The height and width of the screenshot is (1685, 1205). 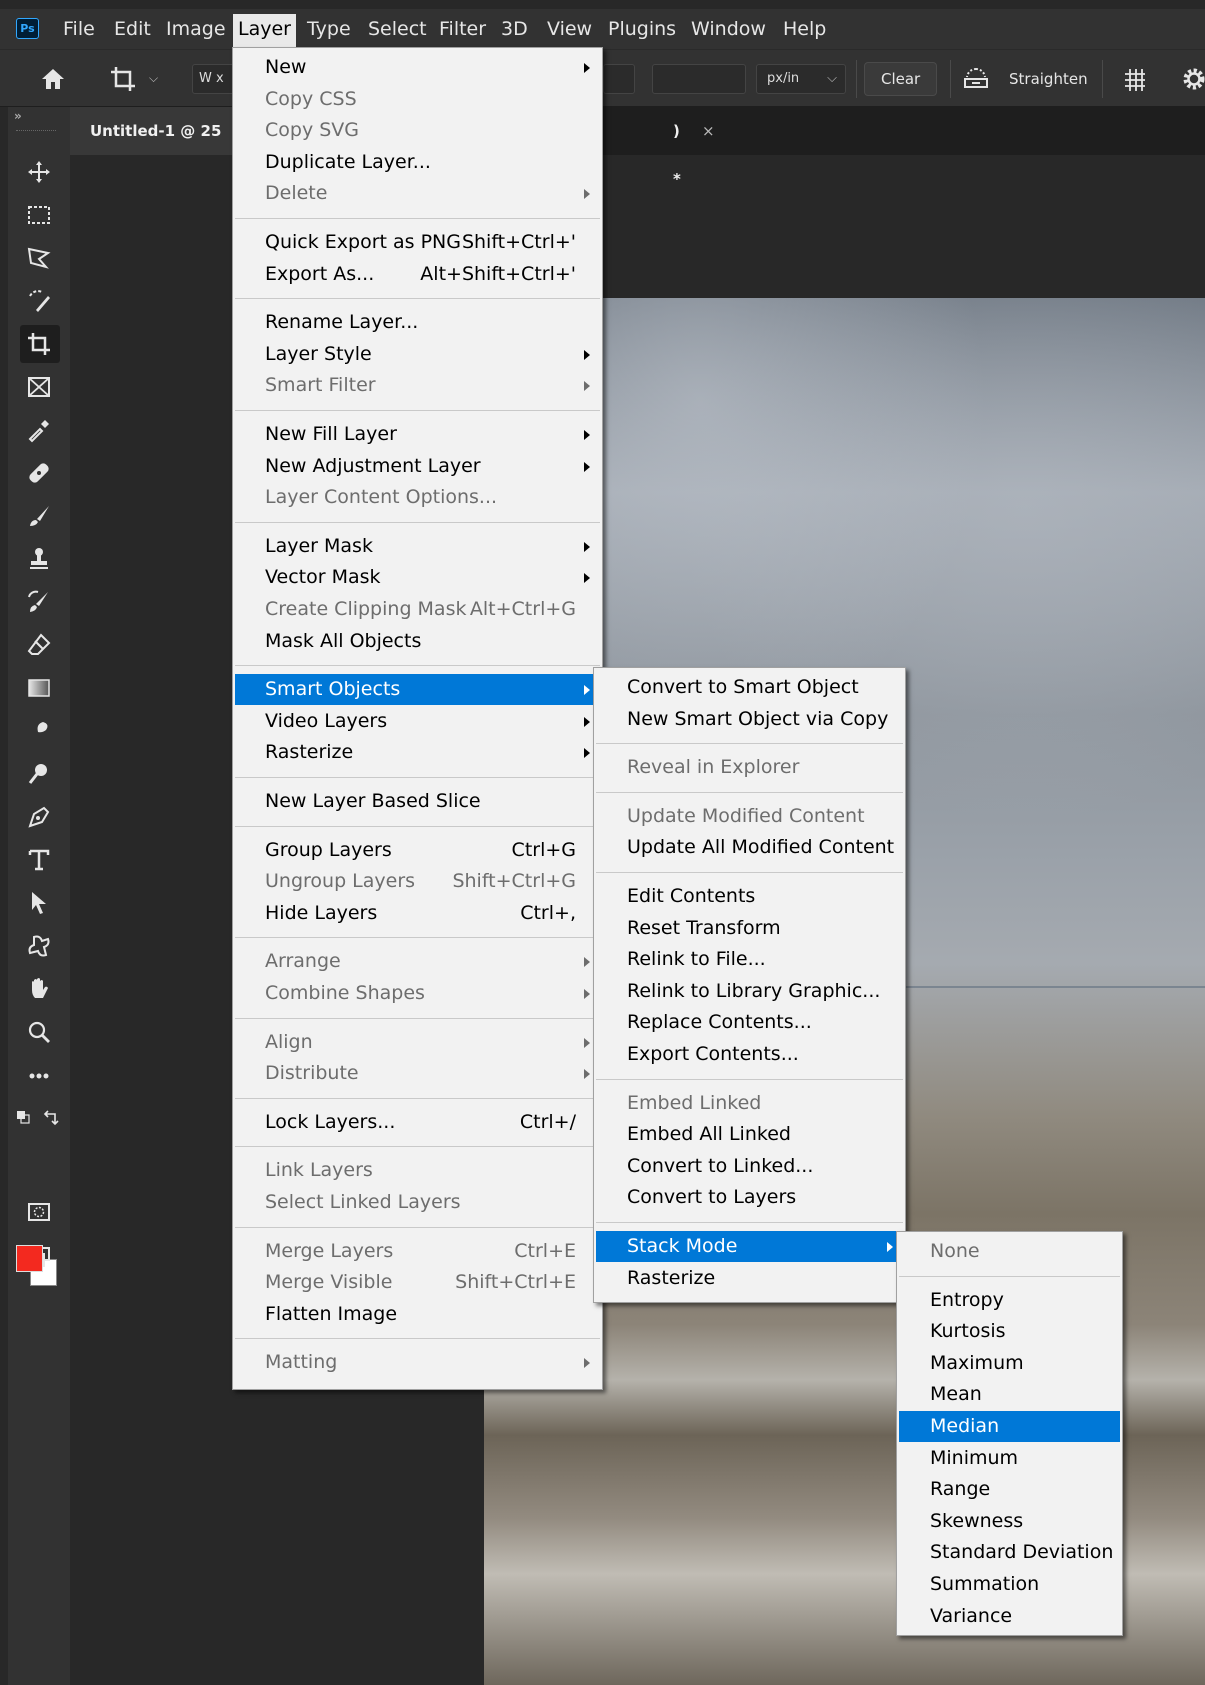 What do you see at coordinates (749, 928) in the screenshot?
I see `smart-objects-item-reset-transform: Reset Transform` at bounding box center [749, 928].